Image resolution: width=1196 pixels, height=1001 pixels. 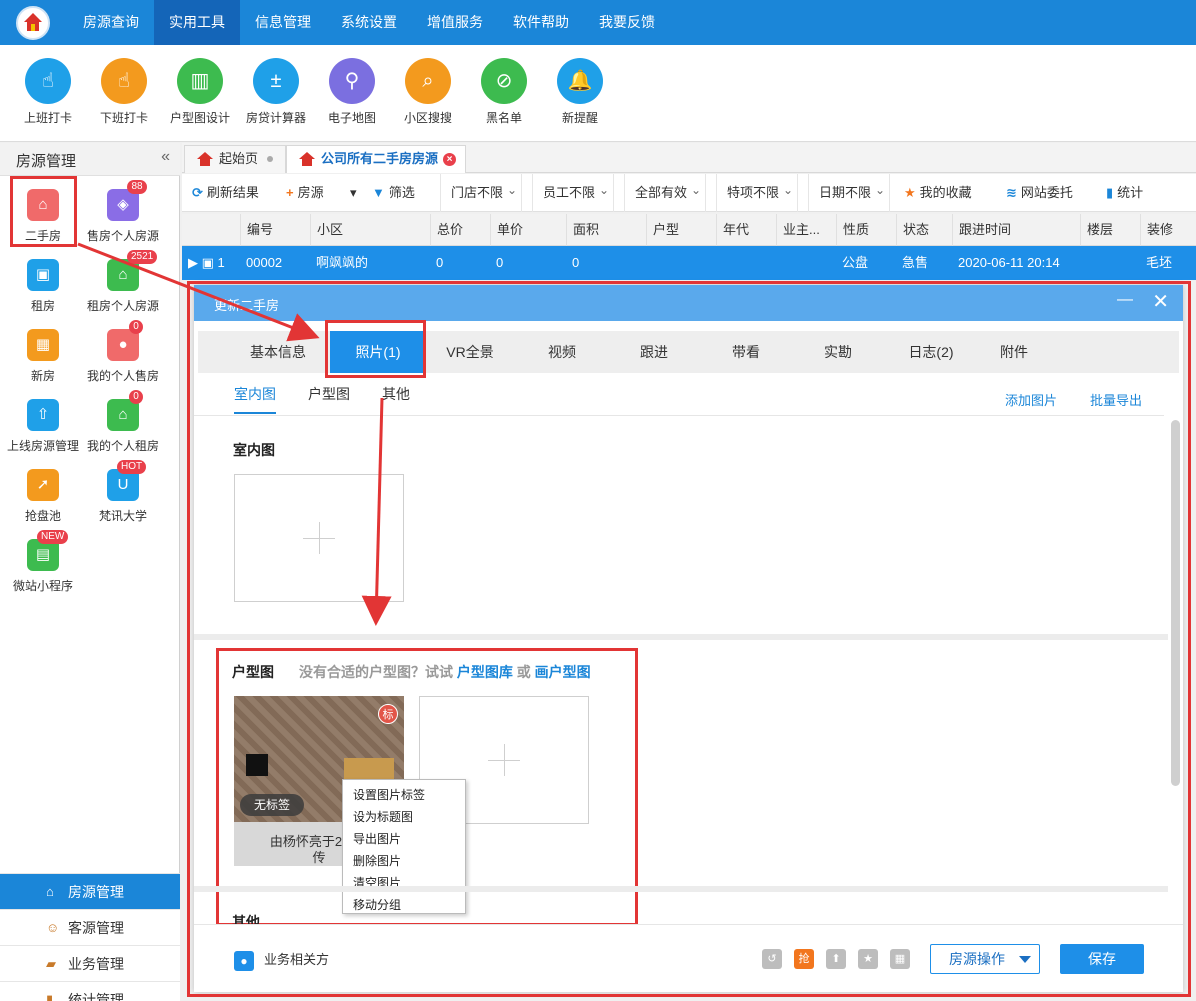 What do you see at coordinates (772, 959) in the screenshot?
I see `link-icon: ↺` at bounding box center [772, 959].